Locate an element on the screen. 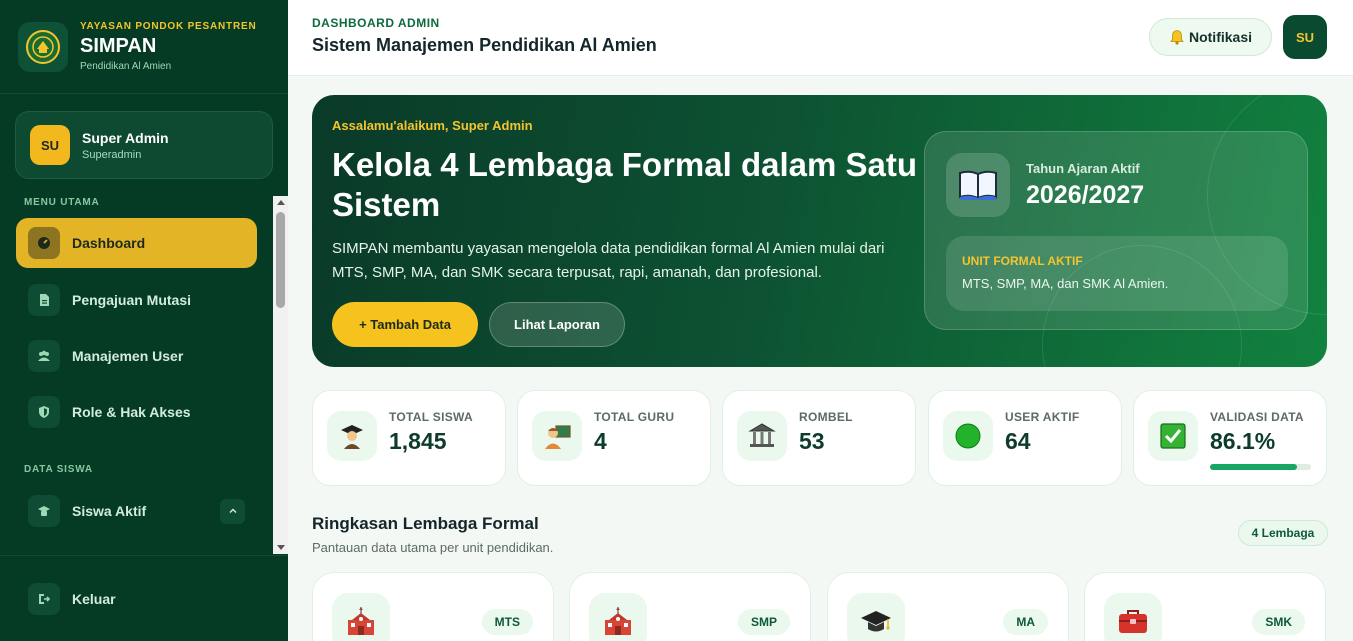 Image resolution: width=1353 pixels, height=641 pixels. user-role: Superadmin is located at coordinates (112, 154).